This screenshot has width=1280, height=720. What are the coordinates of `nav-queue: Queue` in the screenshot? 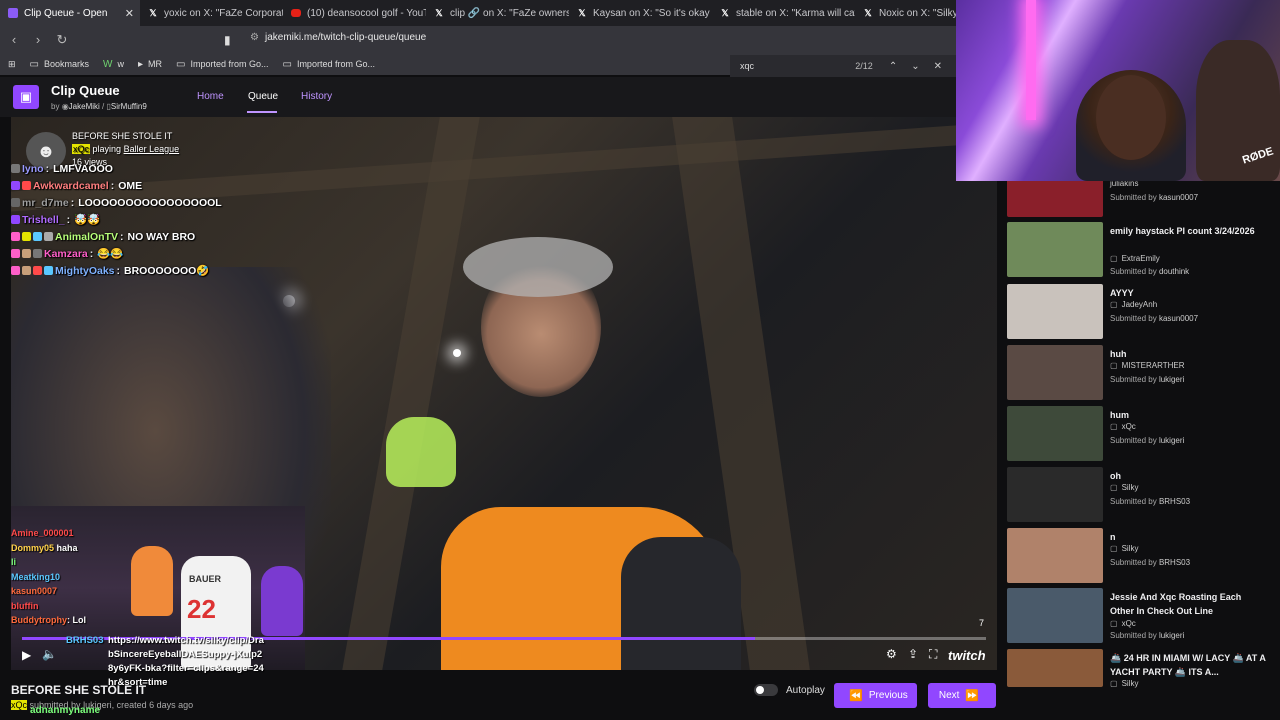 It's located at (263, 96).